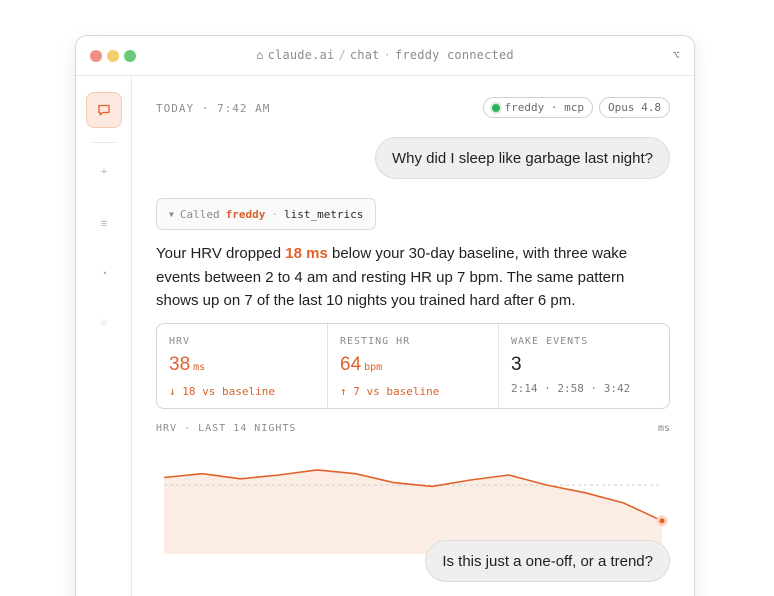 The width and height of the screenshot is (774, 596). What do you see at coordinates (222, 391) in the screenshot?
I see `metric-delta: ↓ 18 vs baseline` at bounding box center [222, 391].